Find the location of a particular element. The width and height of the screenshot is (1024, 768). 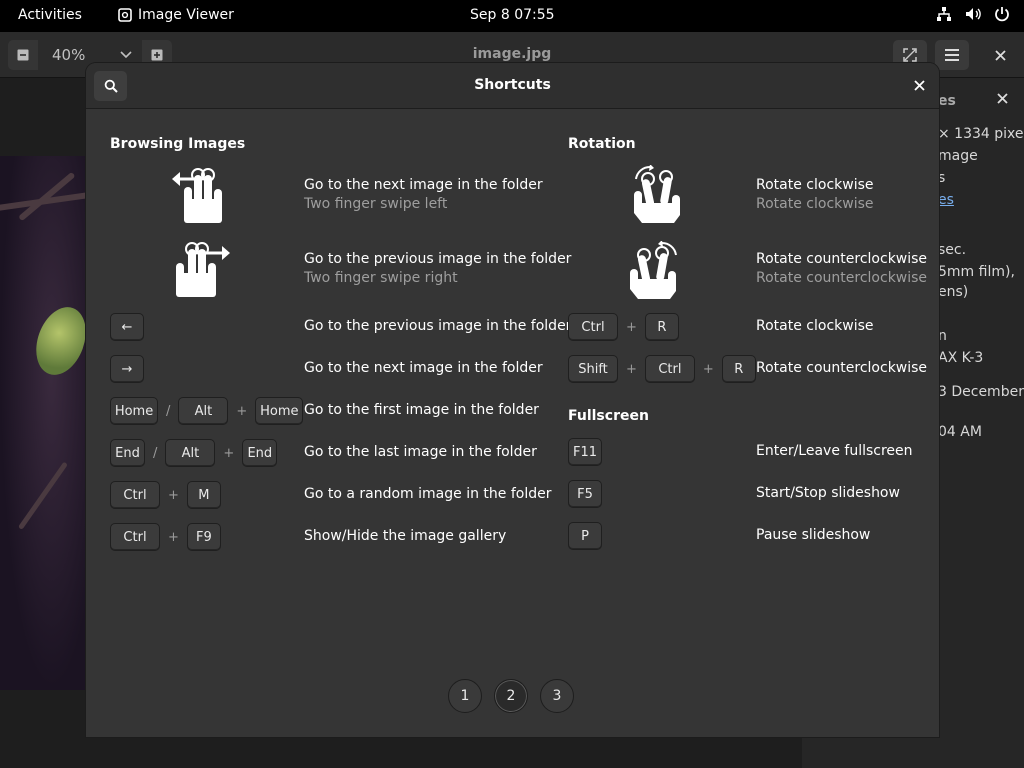

system-tray is located at coordinates (973, 14).